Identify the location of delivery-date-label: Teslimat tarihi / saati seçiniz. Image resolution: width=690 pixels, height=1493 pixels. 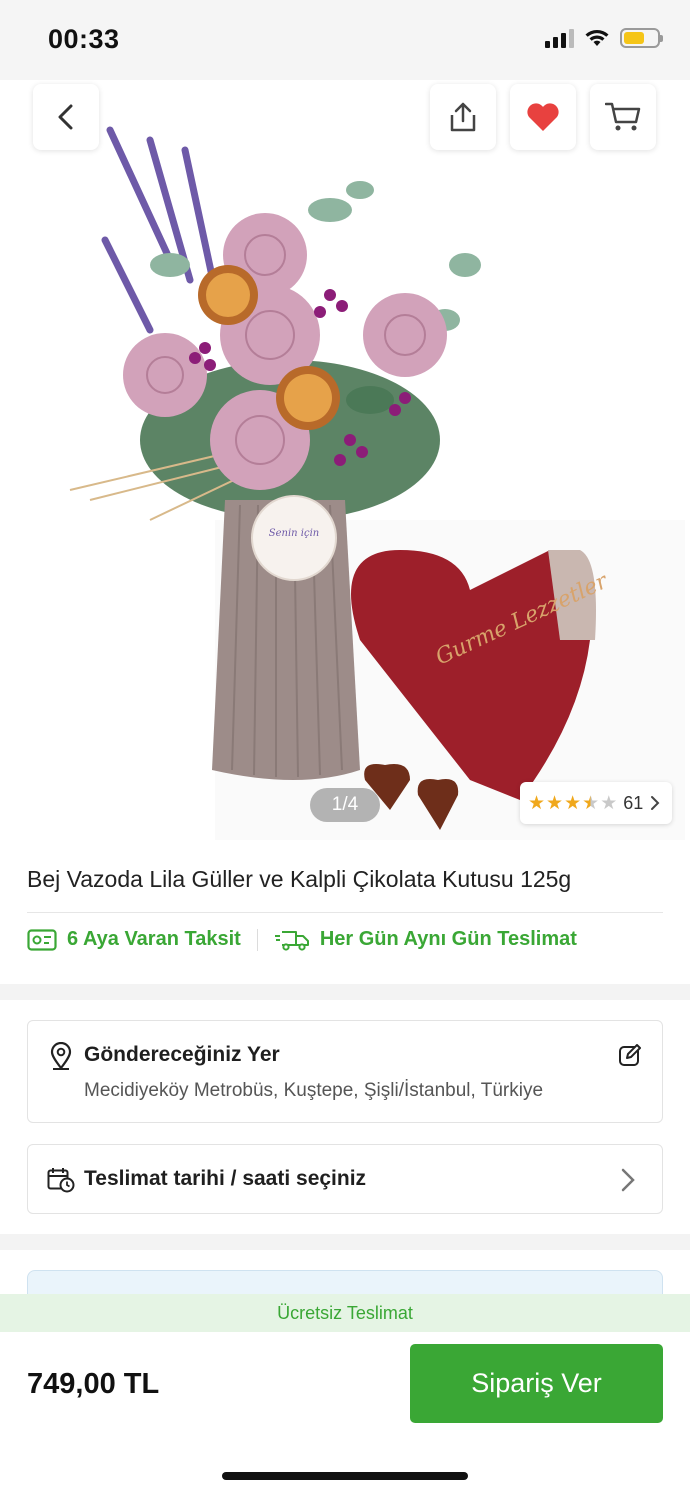
(225, 1178).